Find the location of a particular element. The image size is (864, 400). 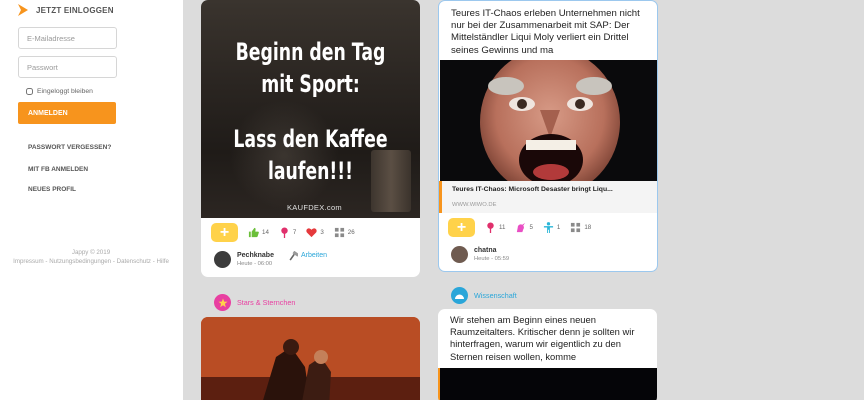

quote-line: Lass den Kaffee is located at coordinates (310, 139).